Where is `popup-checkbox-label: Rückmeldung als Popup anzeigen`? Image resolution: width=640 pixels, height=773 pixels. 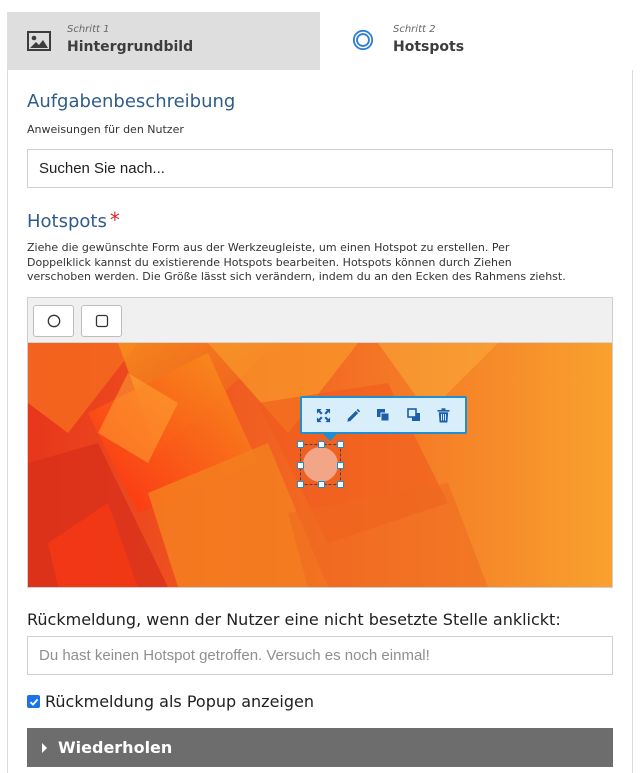
popup-checkbox-label: Rückmeldung als Popup anzeigen is located at coordinates (180, 701).